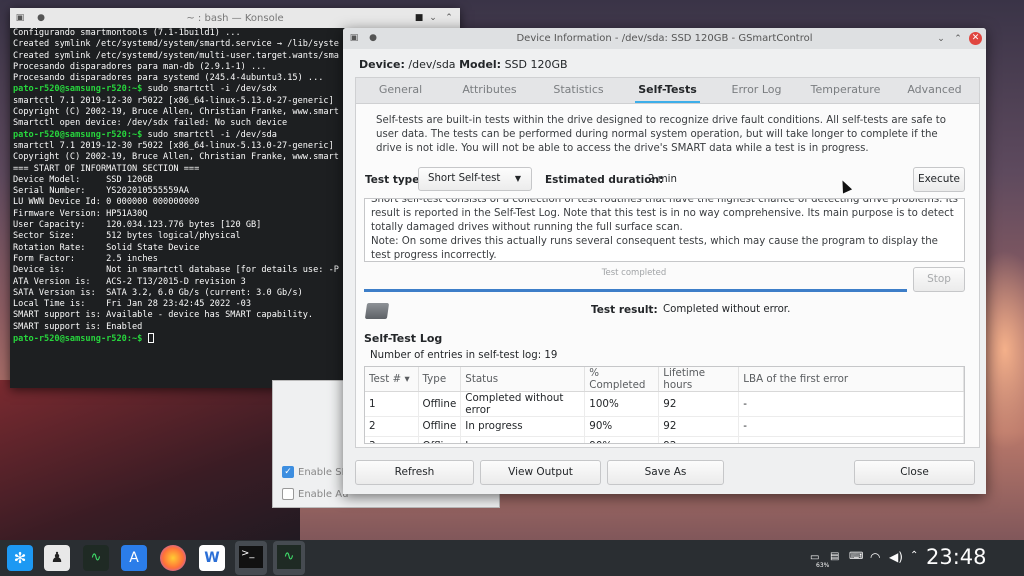 The width and height of the screenshot is (1024, 576). I want to click on test-type-select: Short Self-test ▼, so click(475, 179).